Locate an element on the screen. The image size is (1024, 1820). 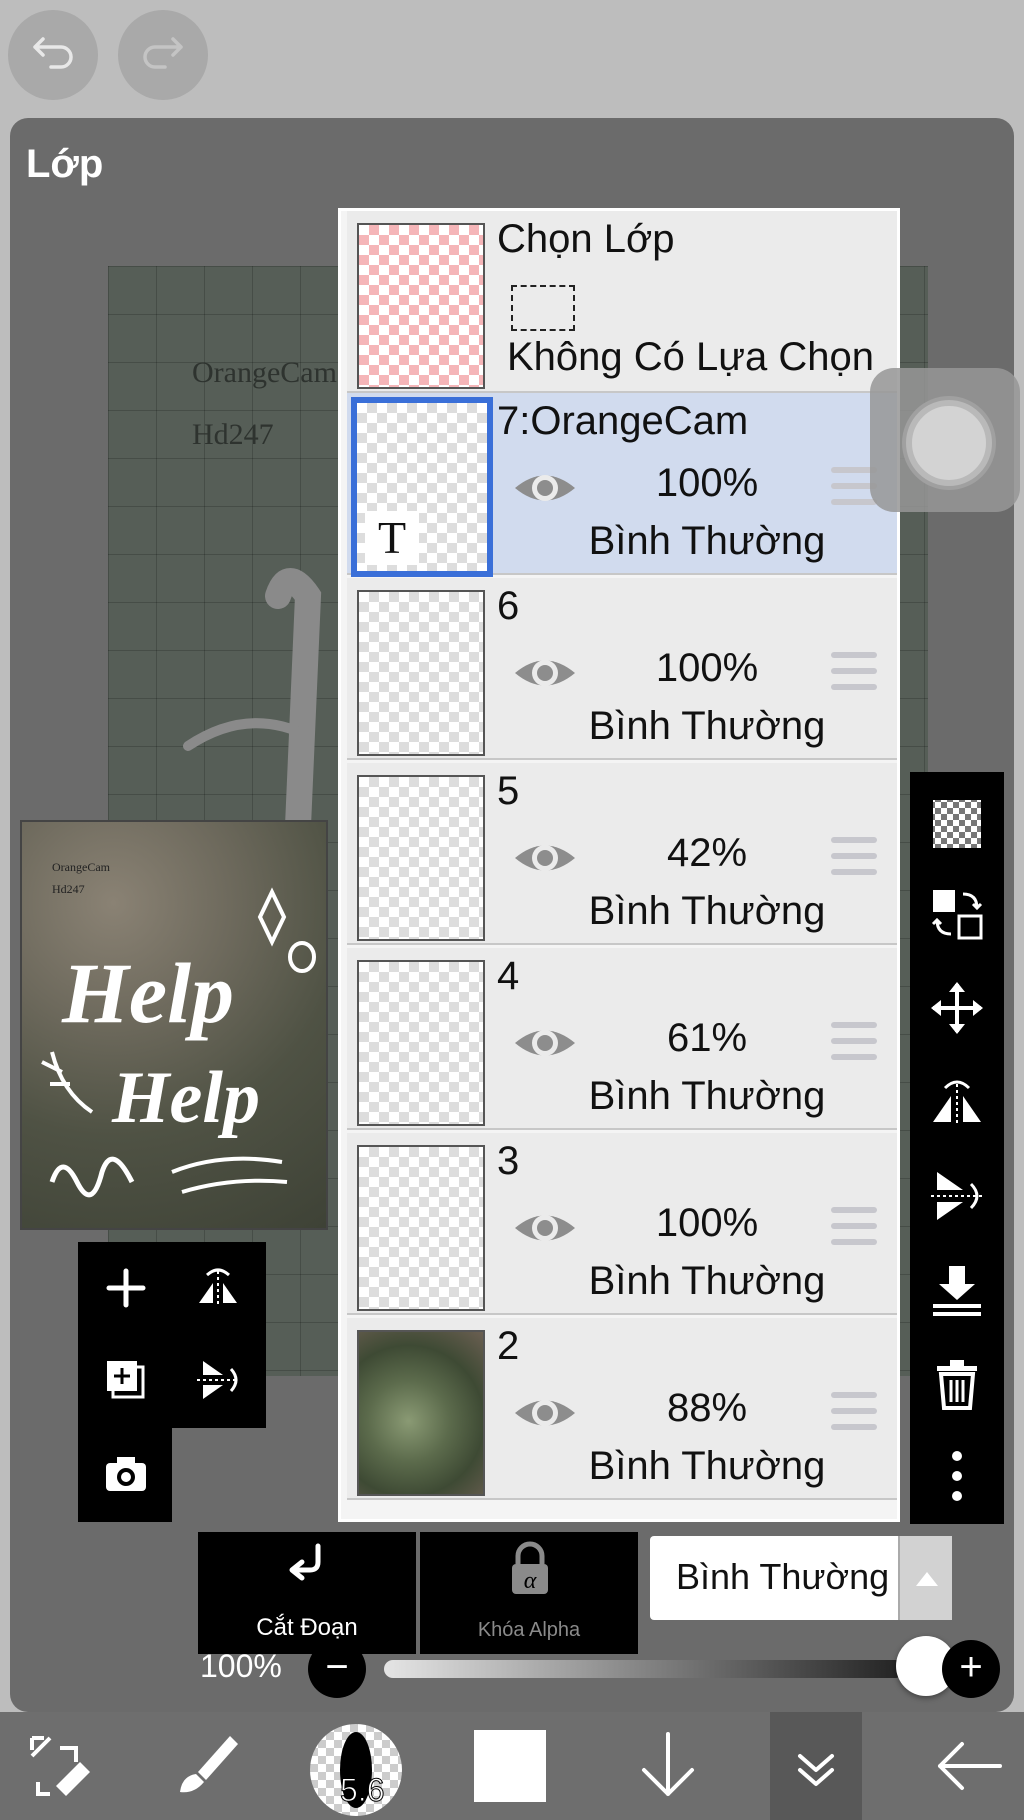
arrow-down-button is located at coordinates (668, 1766).